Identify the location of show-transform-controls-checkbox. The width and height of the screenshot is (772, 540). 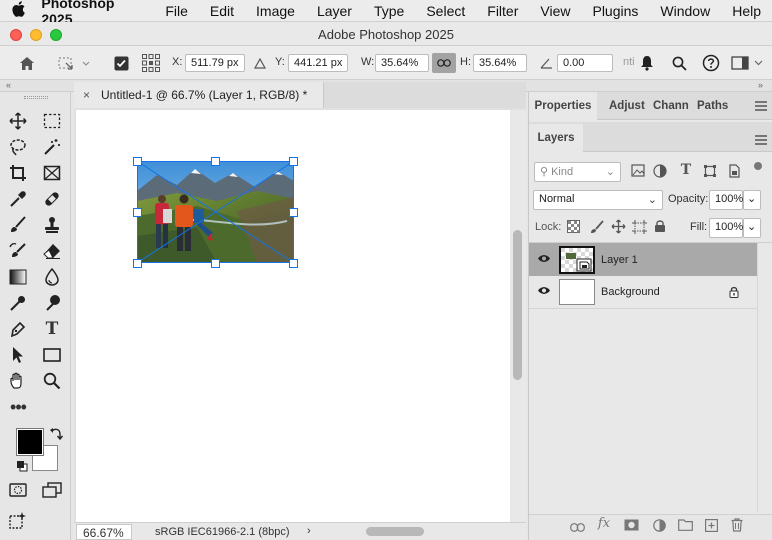
(121, 63).